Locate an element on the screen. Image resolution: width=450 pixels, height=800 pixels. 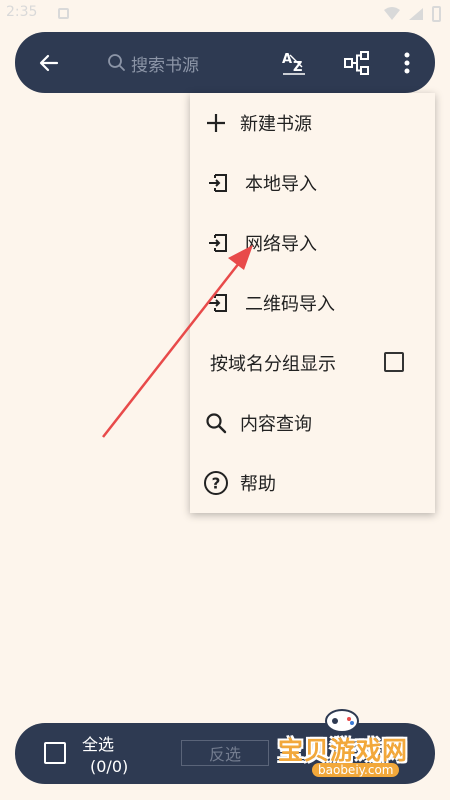
top-toolbar: 搜索书源 A Z is located at coordinates (225, 62).